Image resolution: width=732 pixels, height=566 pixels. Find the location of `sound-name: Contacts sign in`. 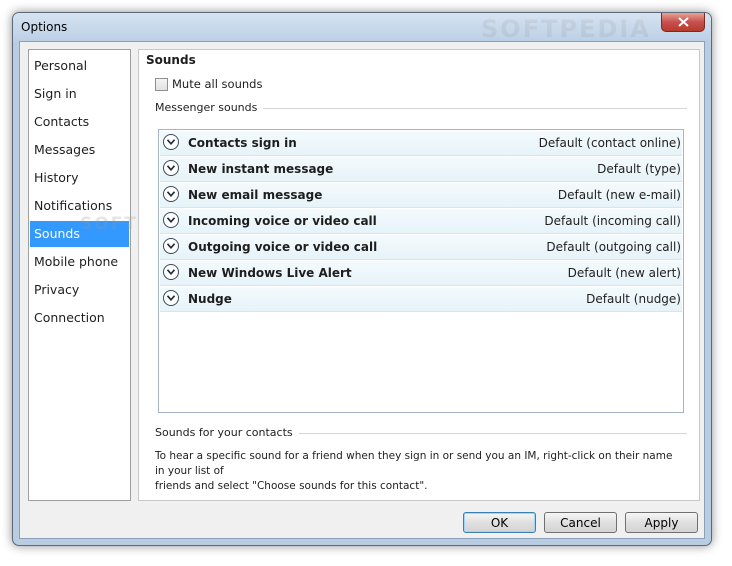

sound-name: Contacts sign in is located at coordinates (242, 143).